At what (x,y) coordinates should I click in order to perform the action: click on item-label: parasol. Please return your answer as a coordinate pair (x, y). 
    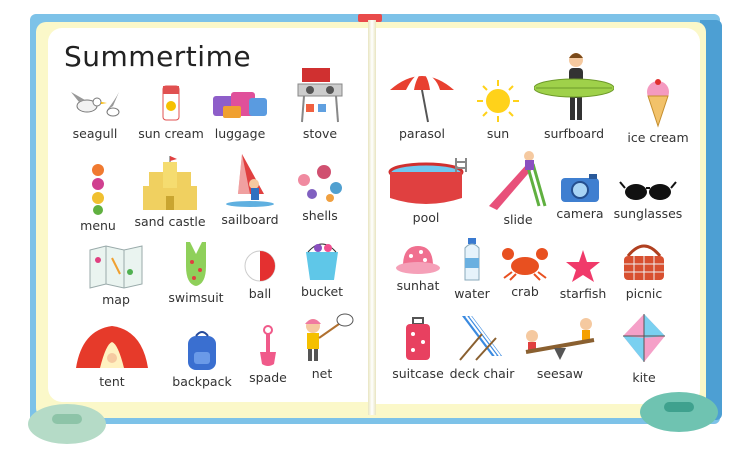
    Looking at the image, I should click on (422, 133).